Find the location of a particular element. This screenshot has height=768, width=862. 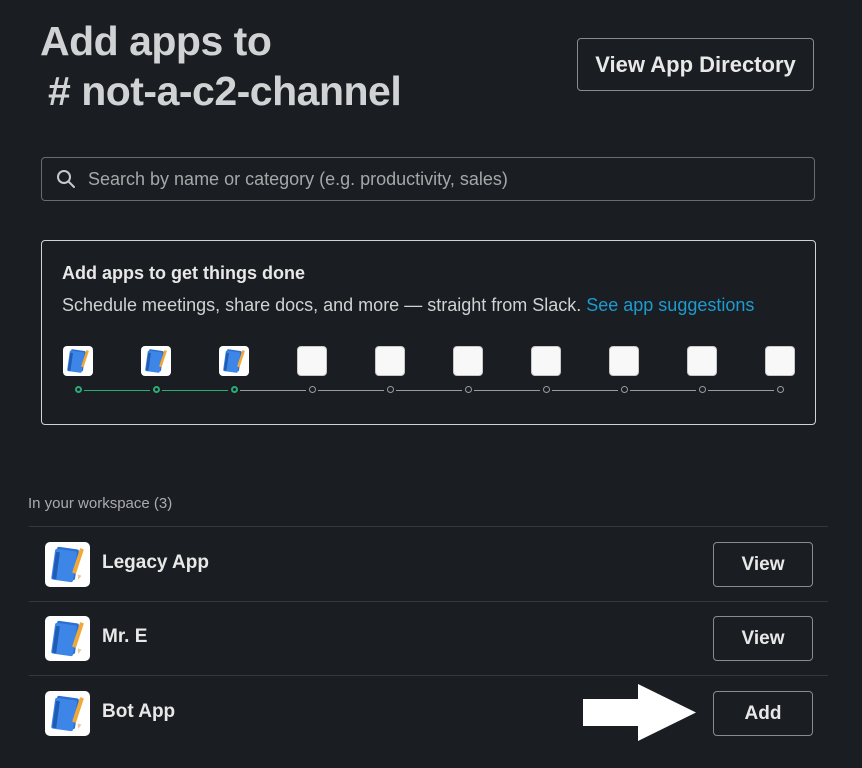

add-bot-app-button: Add is located at coordinates (763, 713).